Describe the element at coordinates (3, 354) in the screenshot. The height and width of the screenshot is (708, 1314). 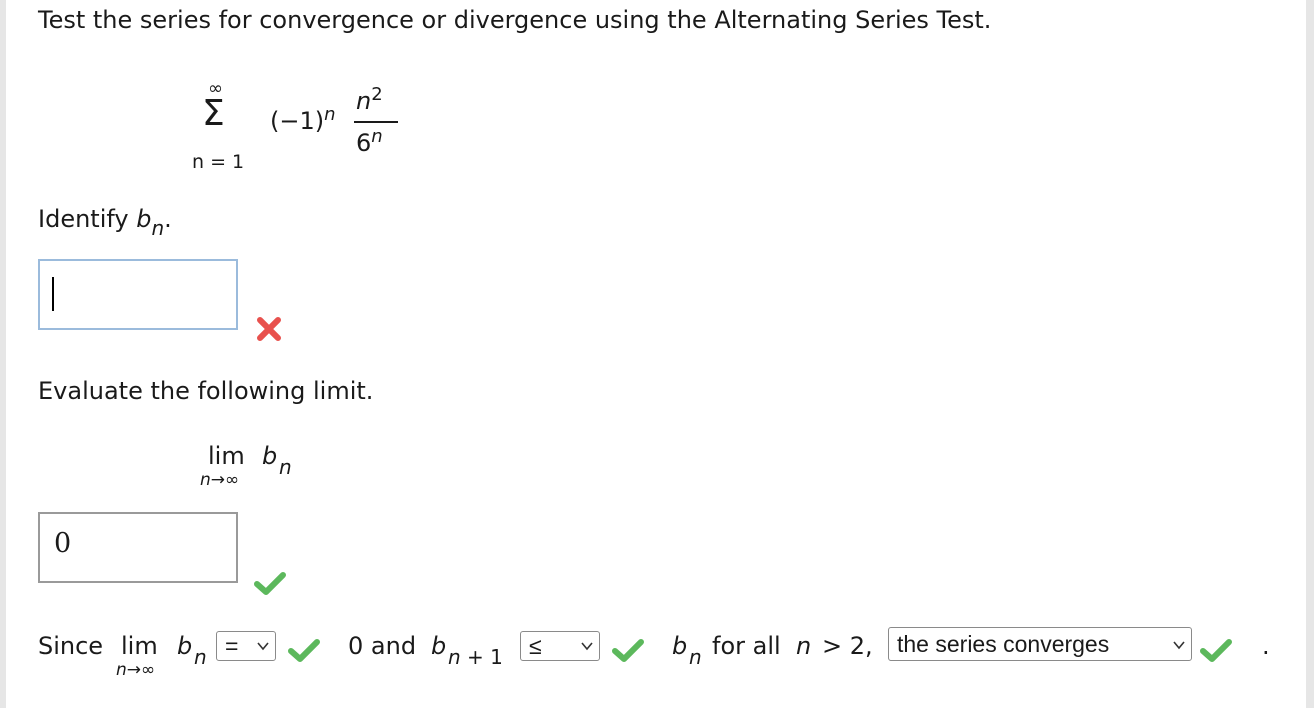
I see `left-border` at that location.